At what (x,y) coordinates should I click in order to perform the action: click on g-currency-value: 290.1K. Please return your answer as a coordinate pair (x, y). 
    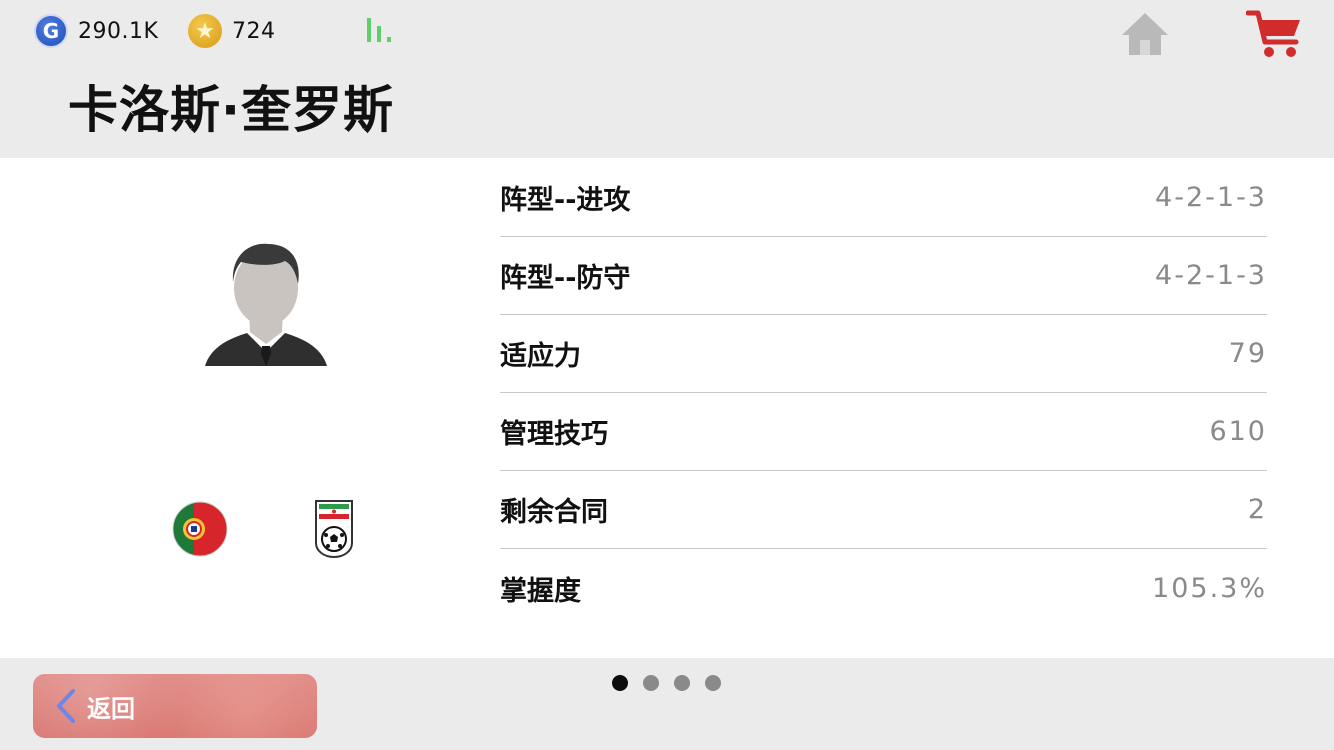
    Looking at the image, I should click on (118, 31).